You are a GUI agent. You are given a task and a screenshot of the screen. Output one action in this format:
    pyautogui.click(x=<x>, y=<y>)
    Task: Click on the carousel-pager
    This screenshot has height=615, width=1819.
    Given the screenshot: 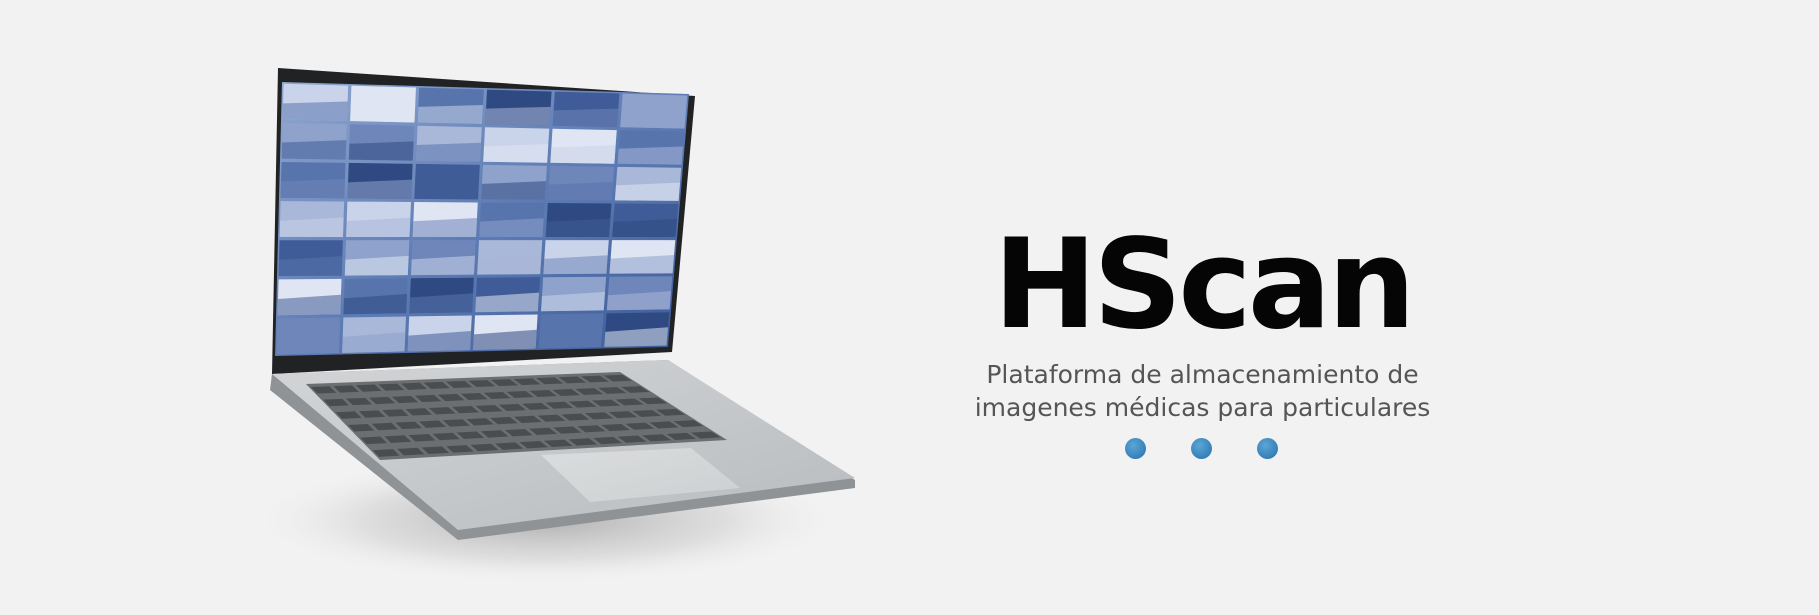 What is the action you would take?
    pyautogui.click(x=1201, y=448)
    